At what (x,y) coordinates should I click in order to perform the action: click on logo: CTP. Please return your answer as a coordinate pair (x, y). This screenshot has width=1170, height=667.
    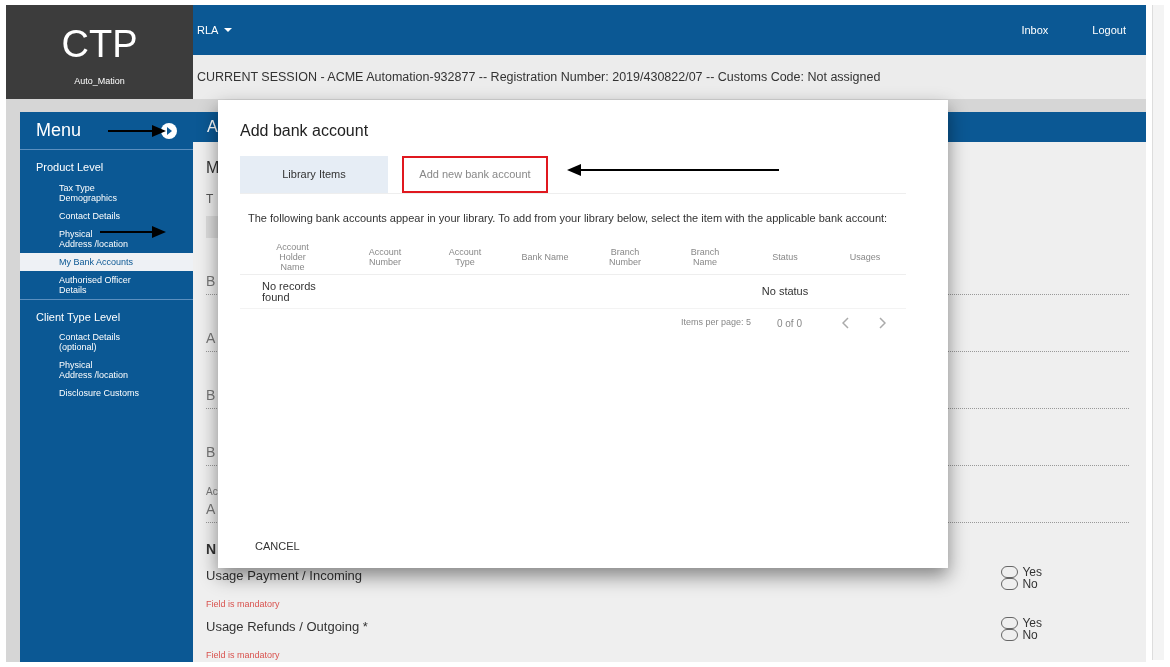
    Looking at the image, I should click on (99, 44).